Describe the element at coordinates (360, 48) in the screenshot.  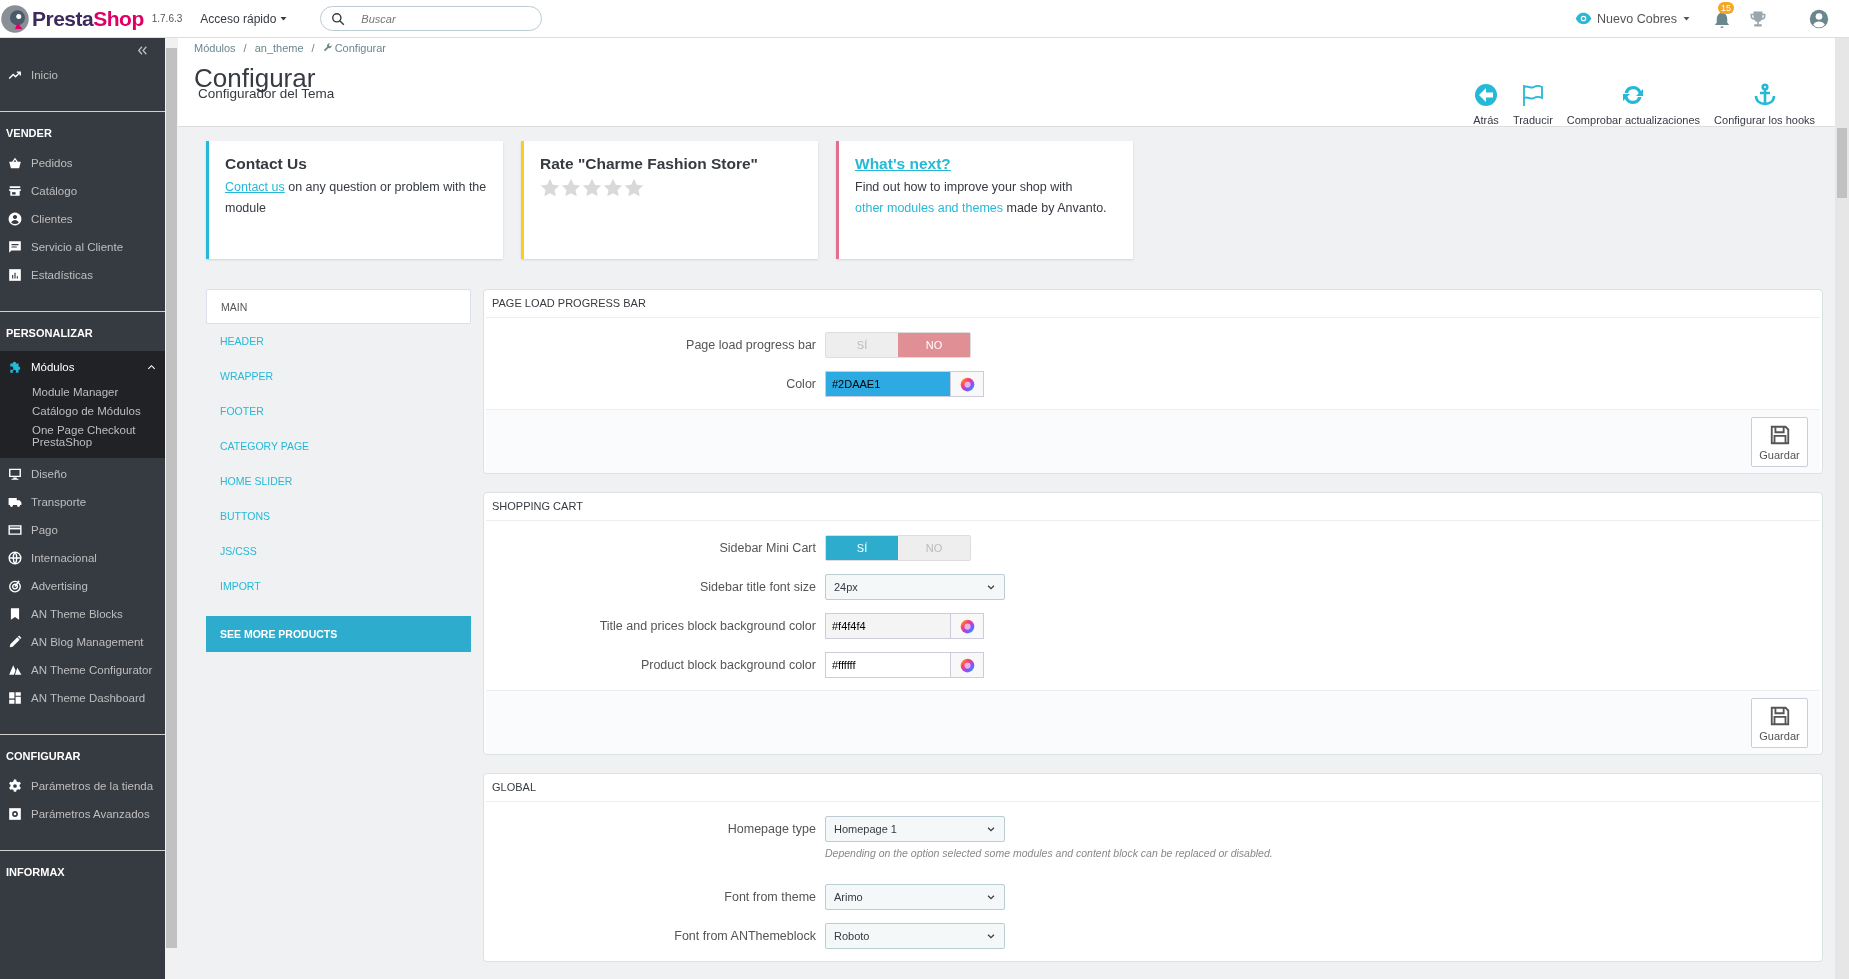
I see `breadcrumb-link: Configurar` at that location.